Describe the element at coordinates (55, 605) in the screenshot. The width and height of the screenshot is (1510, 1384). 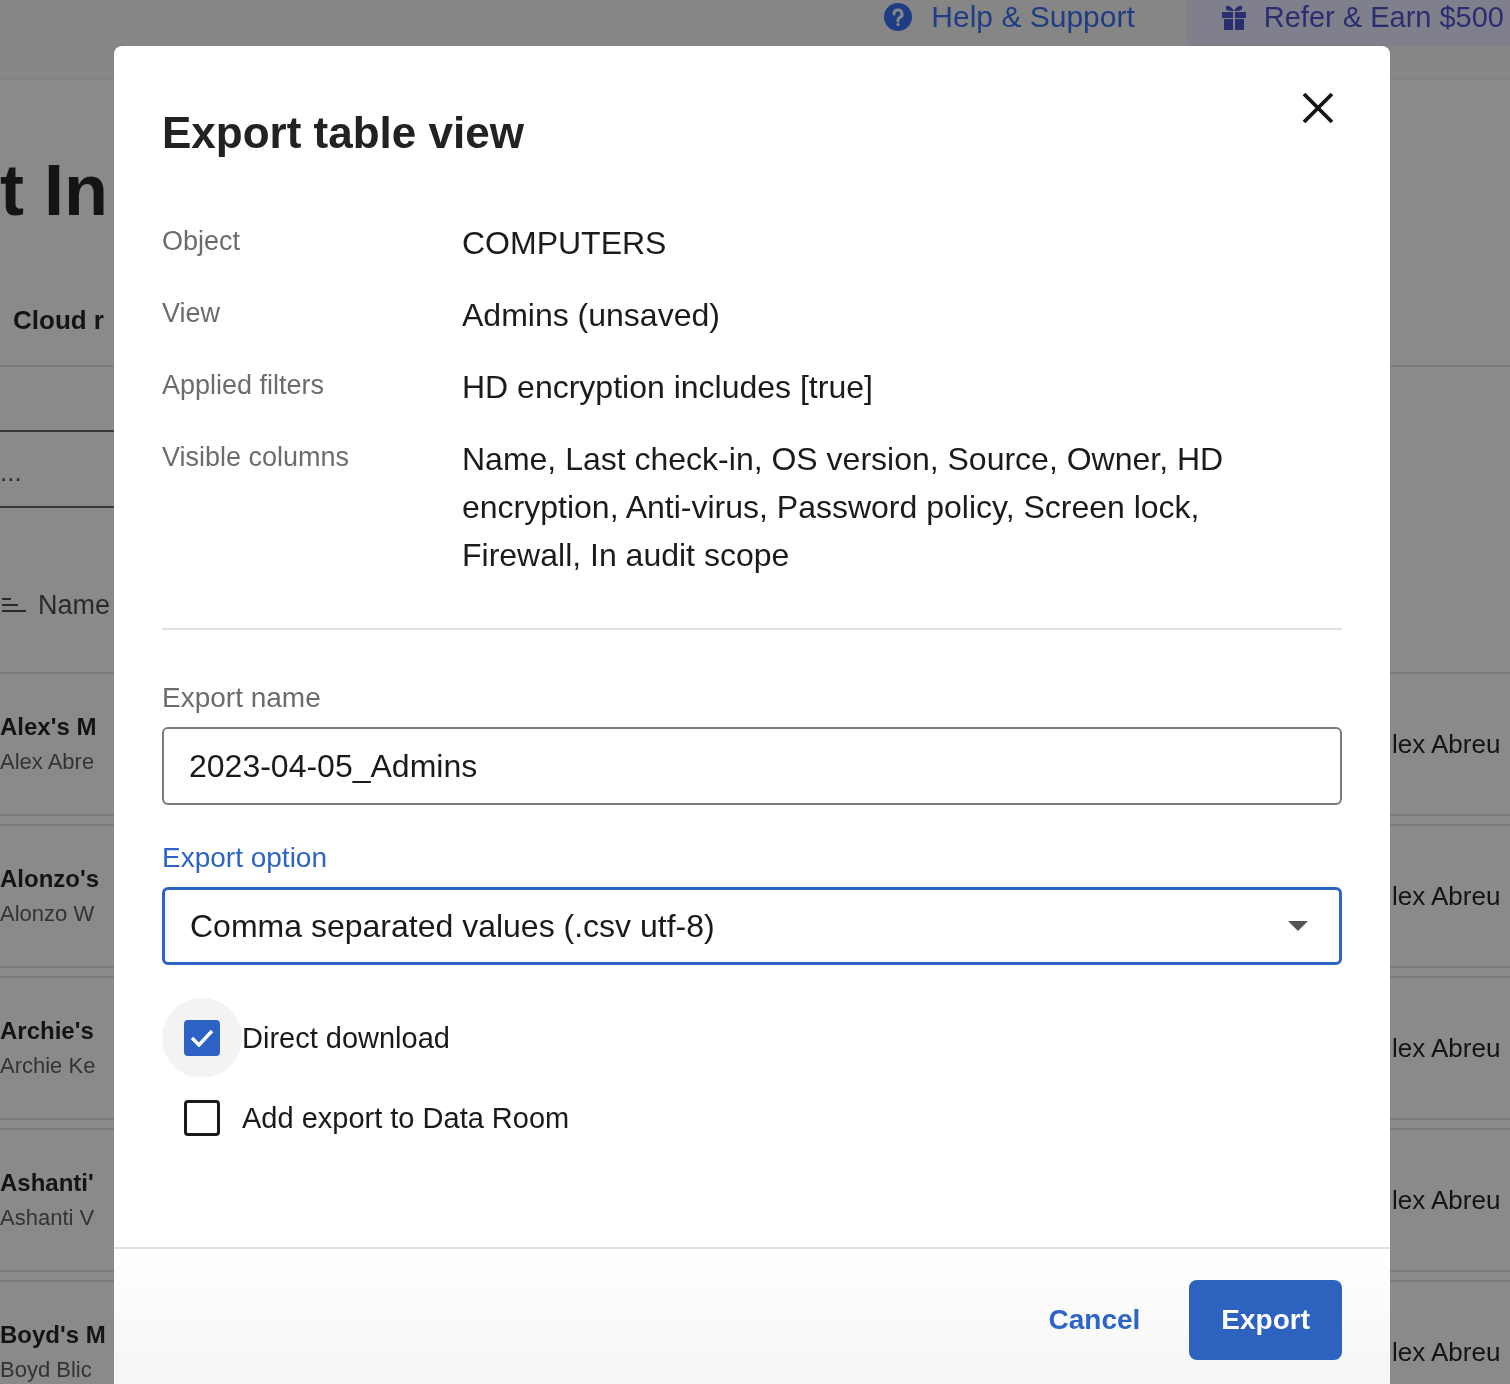
I see `column-header: Name` at that location.